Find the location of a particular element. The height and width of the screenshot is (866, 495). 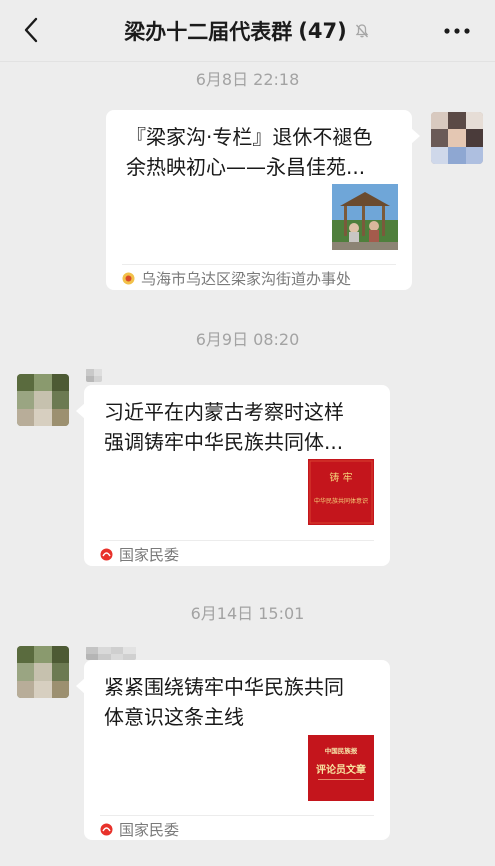

article-title: 紧紧围绕铸牢中华民族共同 体意识这条主线 is located at coordinates (224, 702).